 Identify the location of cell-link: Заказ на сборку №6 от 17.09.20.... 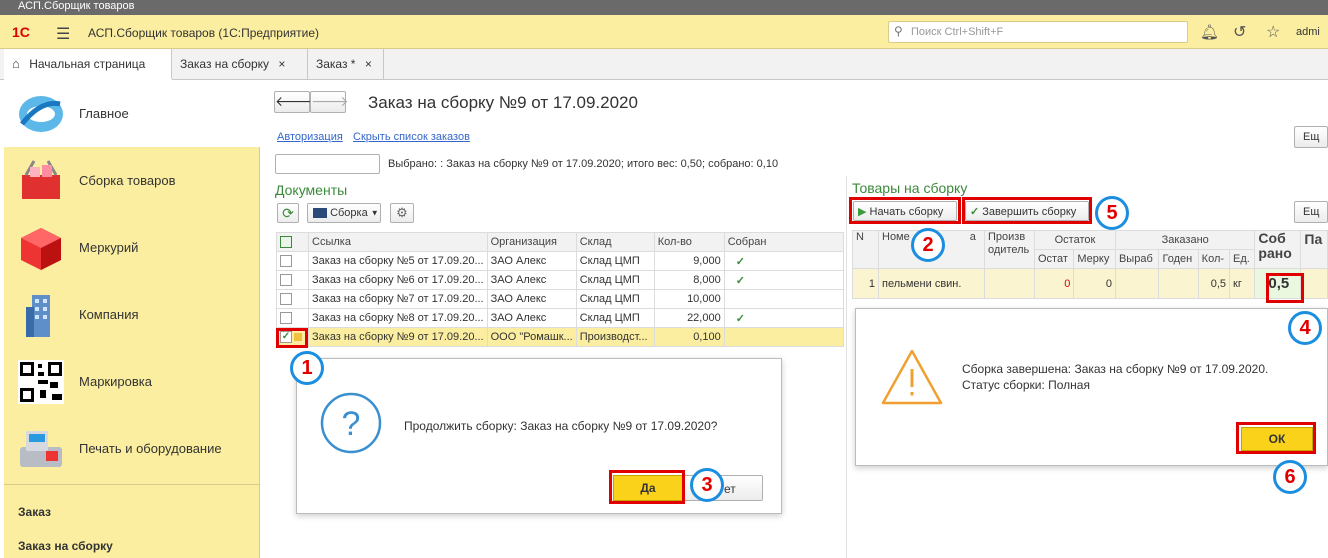
(398, 280).